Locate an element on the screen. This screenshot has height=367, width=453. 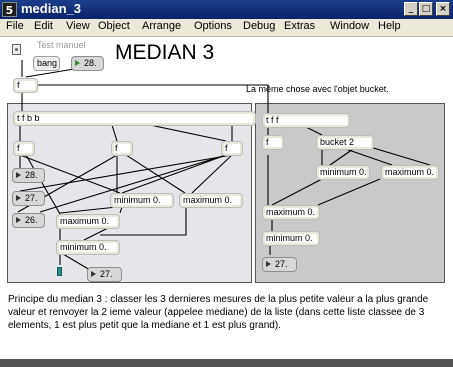
minimum-object-2: minimum 0. is located at coordinates (88, 247).